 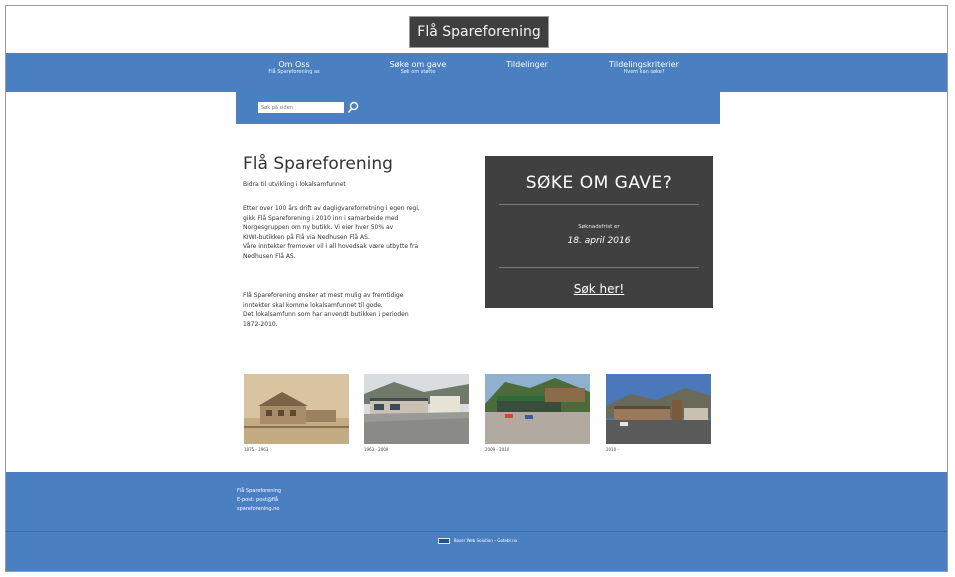 I want to click on credit-text: Boxer Web Solution – Gotebr.no, so click(x=485, y=540).